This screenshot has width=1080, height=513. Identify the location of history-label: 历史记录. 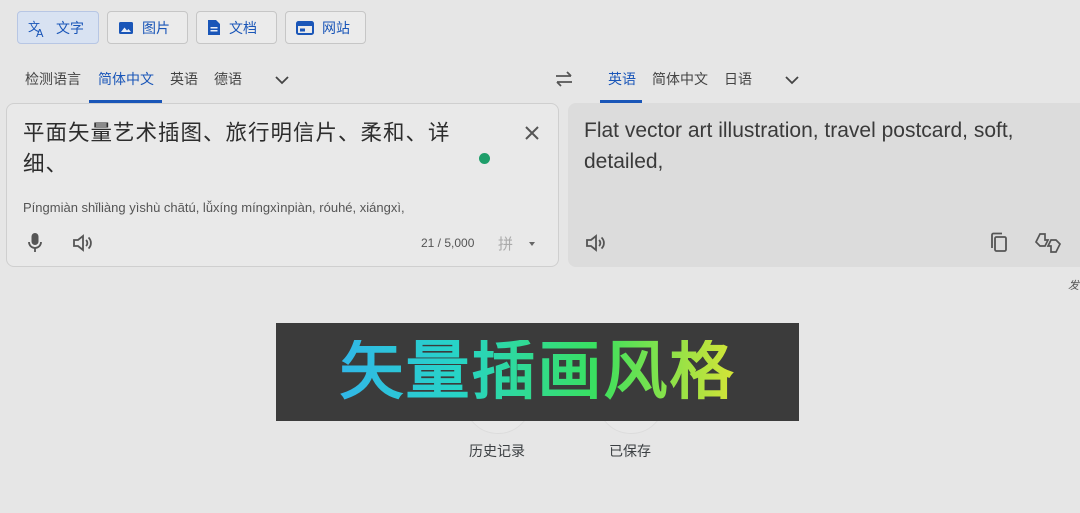
(497, 451).